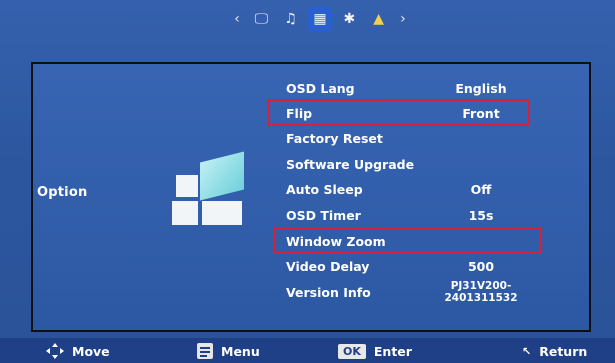  I want to click on hint-return: ↖ Return, so click(554, 351).